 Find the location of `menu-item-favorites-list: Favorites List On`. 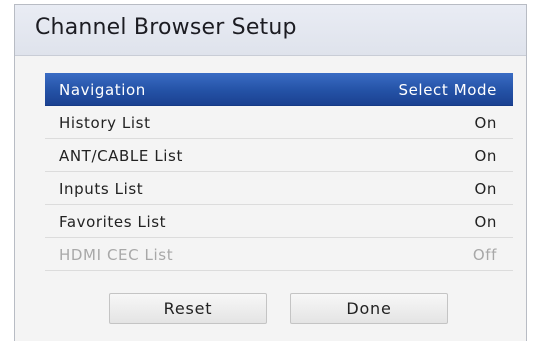

menu-item-favorites-list: Favorites List On is located at coordinates (279, 221).